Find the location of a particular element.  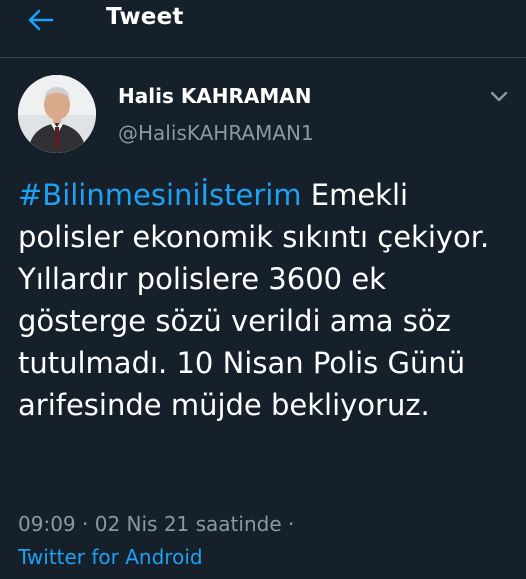

author-display-name: Halis KAHRAMAN is located at coordinates (215, 96).